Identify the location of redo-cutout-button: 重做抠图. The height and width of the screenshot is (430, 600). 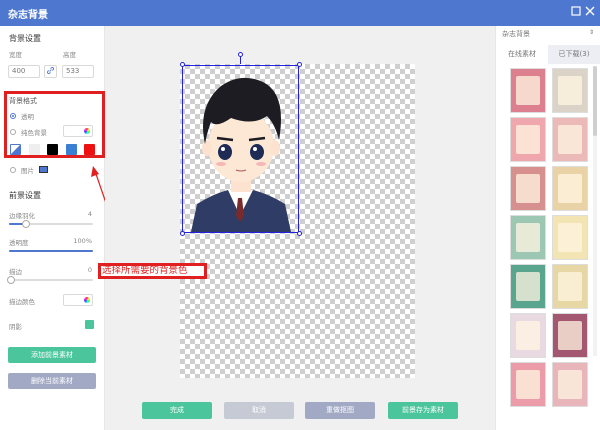
(340, 410).